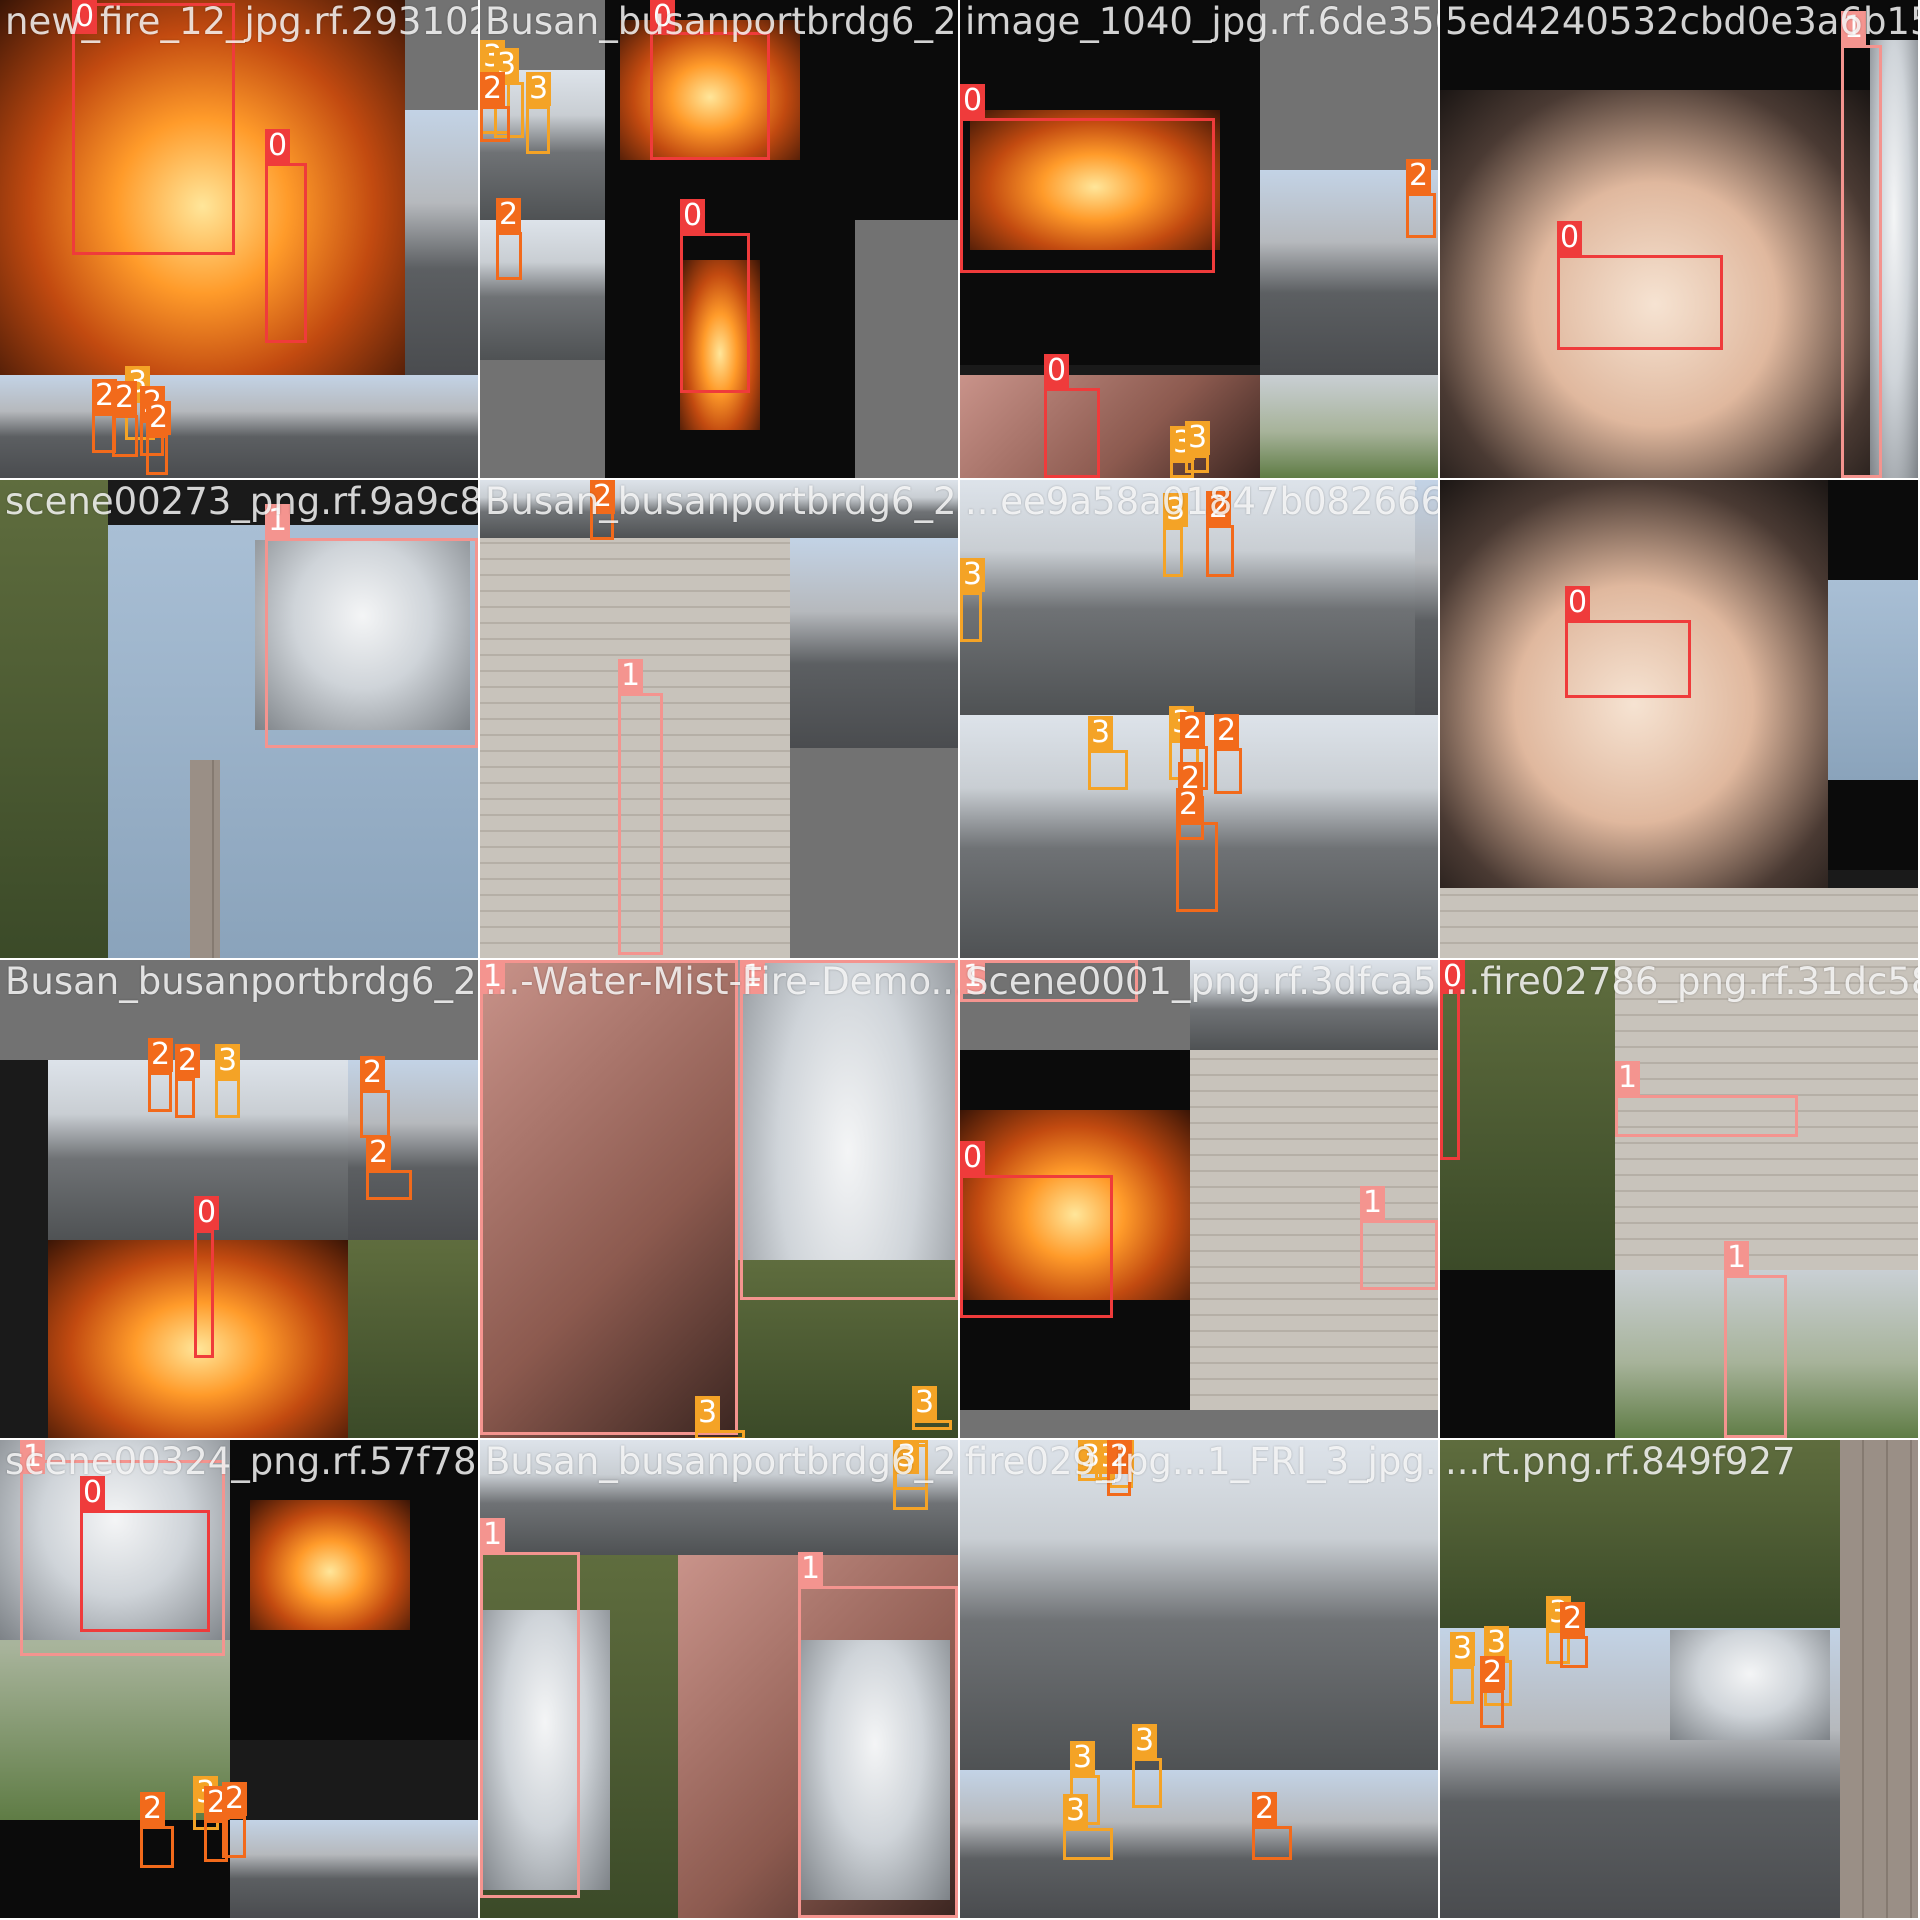  I want to click on mosaic-tile: 332332222...ee9a58a01847b0826664847c, so click(1199, 719).